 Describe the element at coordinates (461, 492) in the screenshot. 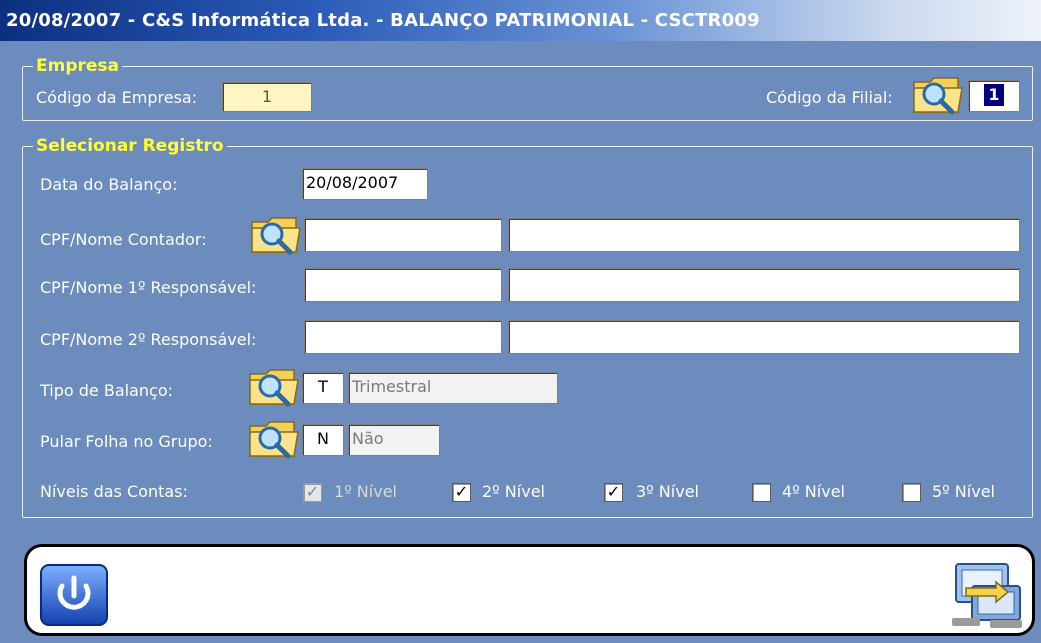

I see `nivel2-checkbox: ✓` at that location.